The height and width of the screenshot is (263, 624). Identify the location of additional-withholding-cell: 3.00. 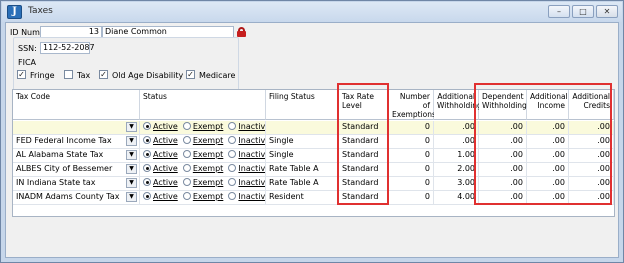
(456, 184).